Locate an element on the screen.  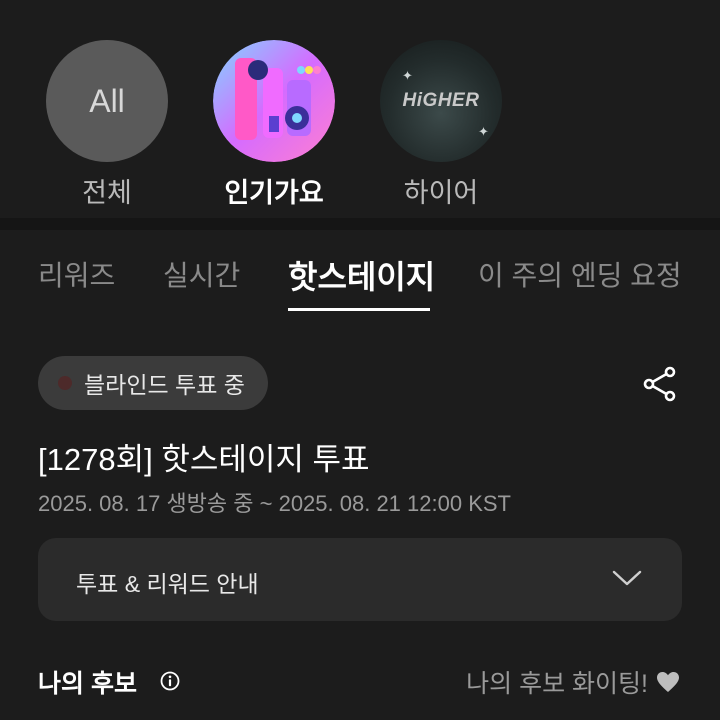
my-candidate-heading: 나의 후보 is located at coordinates (87, 684).